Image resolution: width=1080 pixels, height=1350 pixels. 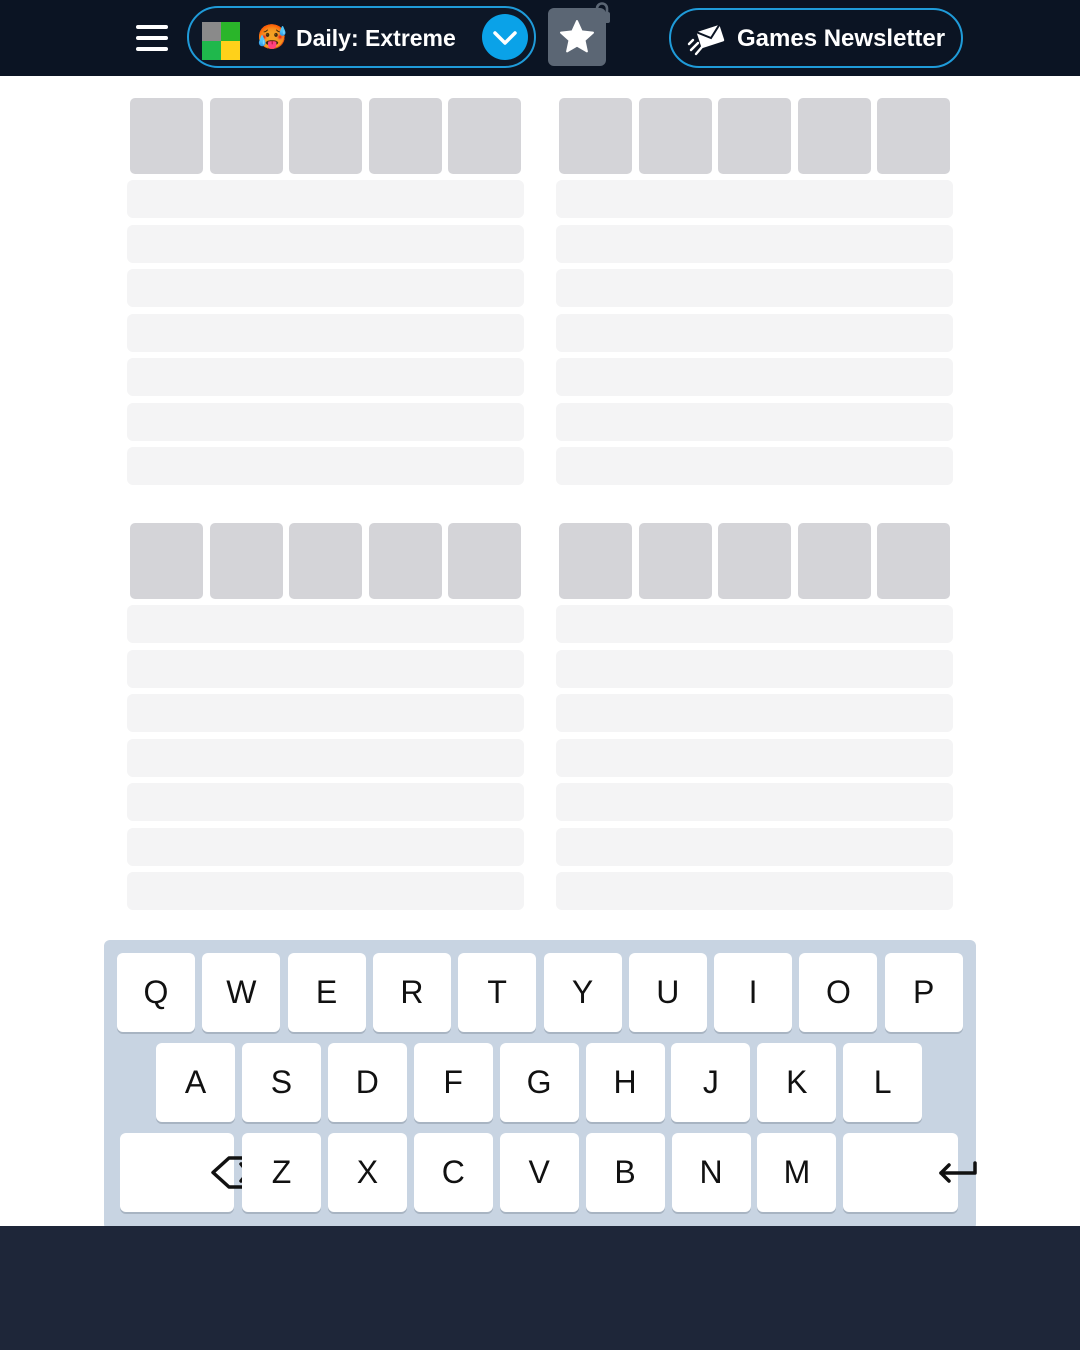 What do you see at coordinates (540, 1288) in the screenshot?
I see `bottom-bar` at bounding box center [540, 1288].